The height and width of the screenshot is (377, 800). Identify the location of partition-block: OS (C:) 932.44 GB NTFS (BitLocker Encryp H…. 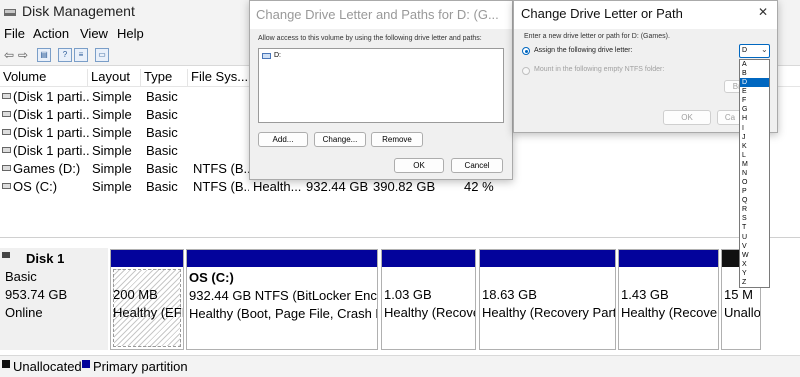
(282, 299).